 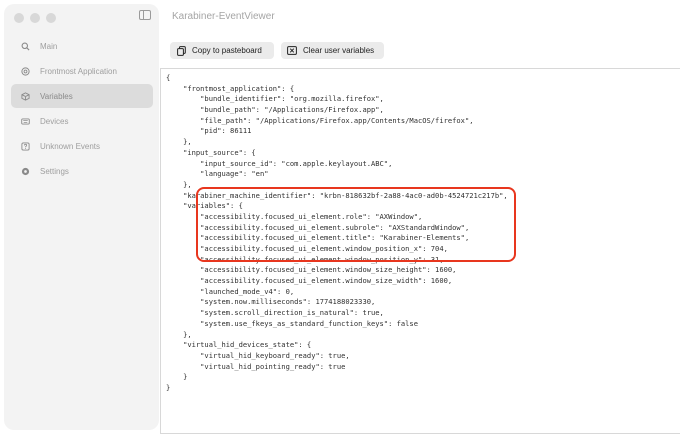 I want to click on json-line: "variables": {, so click(x=204, y=206).